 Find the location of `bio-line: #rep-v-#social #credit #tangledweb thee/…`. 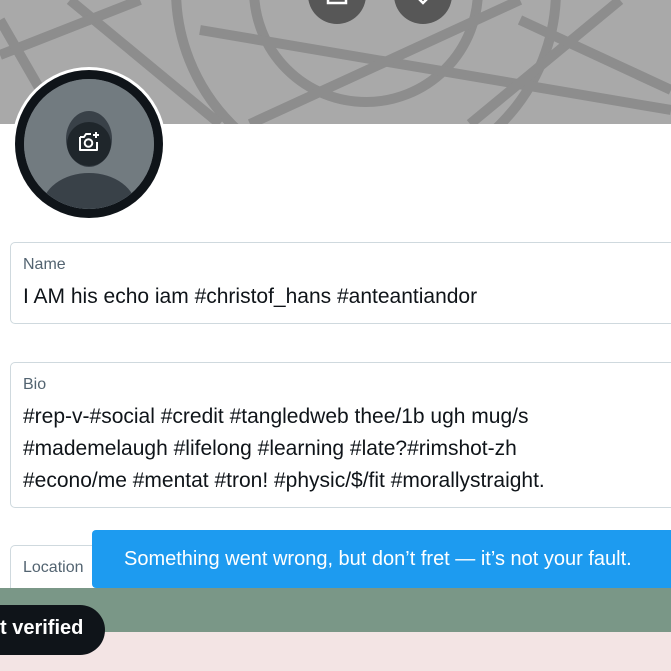

bio-line: #rep-v-#social #credit #tangledweb thee/… is located at coordinates (276, 416).